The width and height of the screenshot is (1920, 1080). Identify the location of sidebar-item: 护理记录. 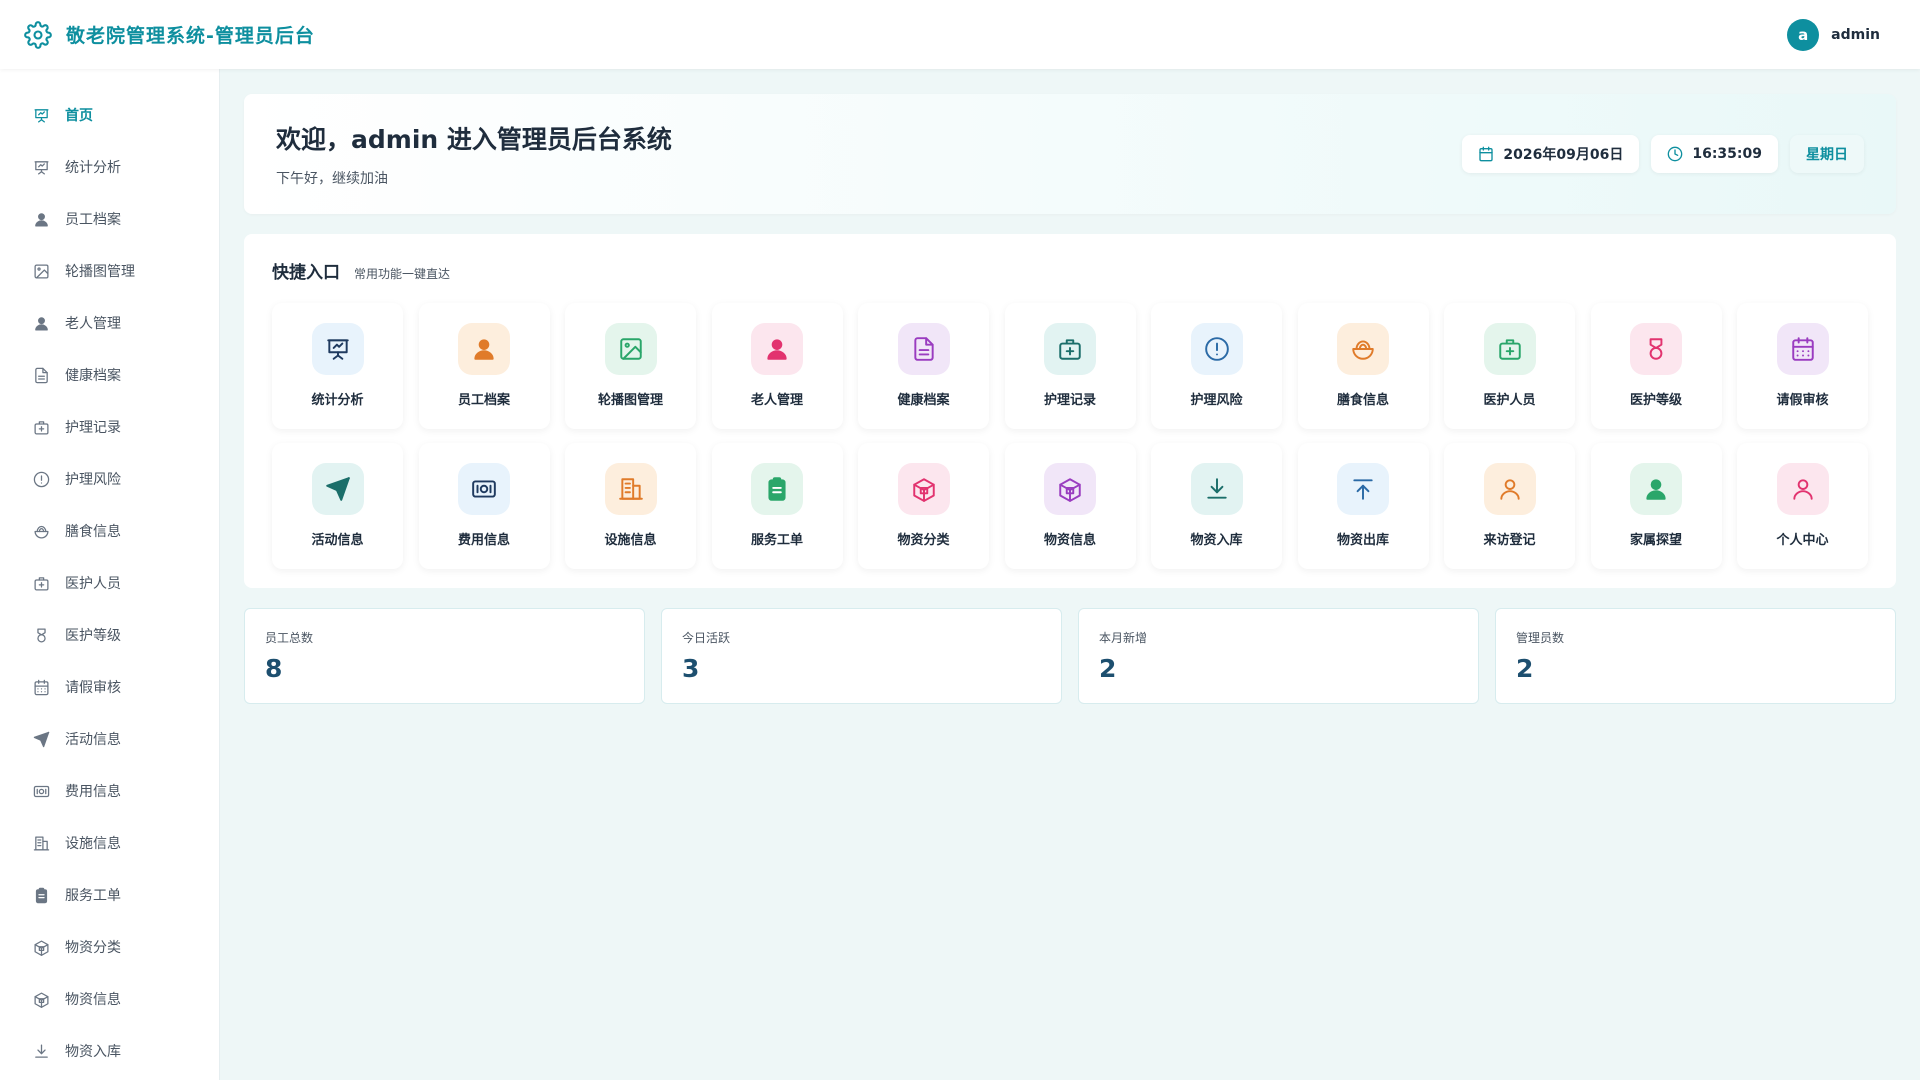
(109, 427).